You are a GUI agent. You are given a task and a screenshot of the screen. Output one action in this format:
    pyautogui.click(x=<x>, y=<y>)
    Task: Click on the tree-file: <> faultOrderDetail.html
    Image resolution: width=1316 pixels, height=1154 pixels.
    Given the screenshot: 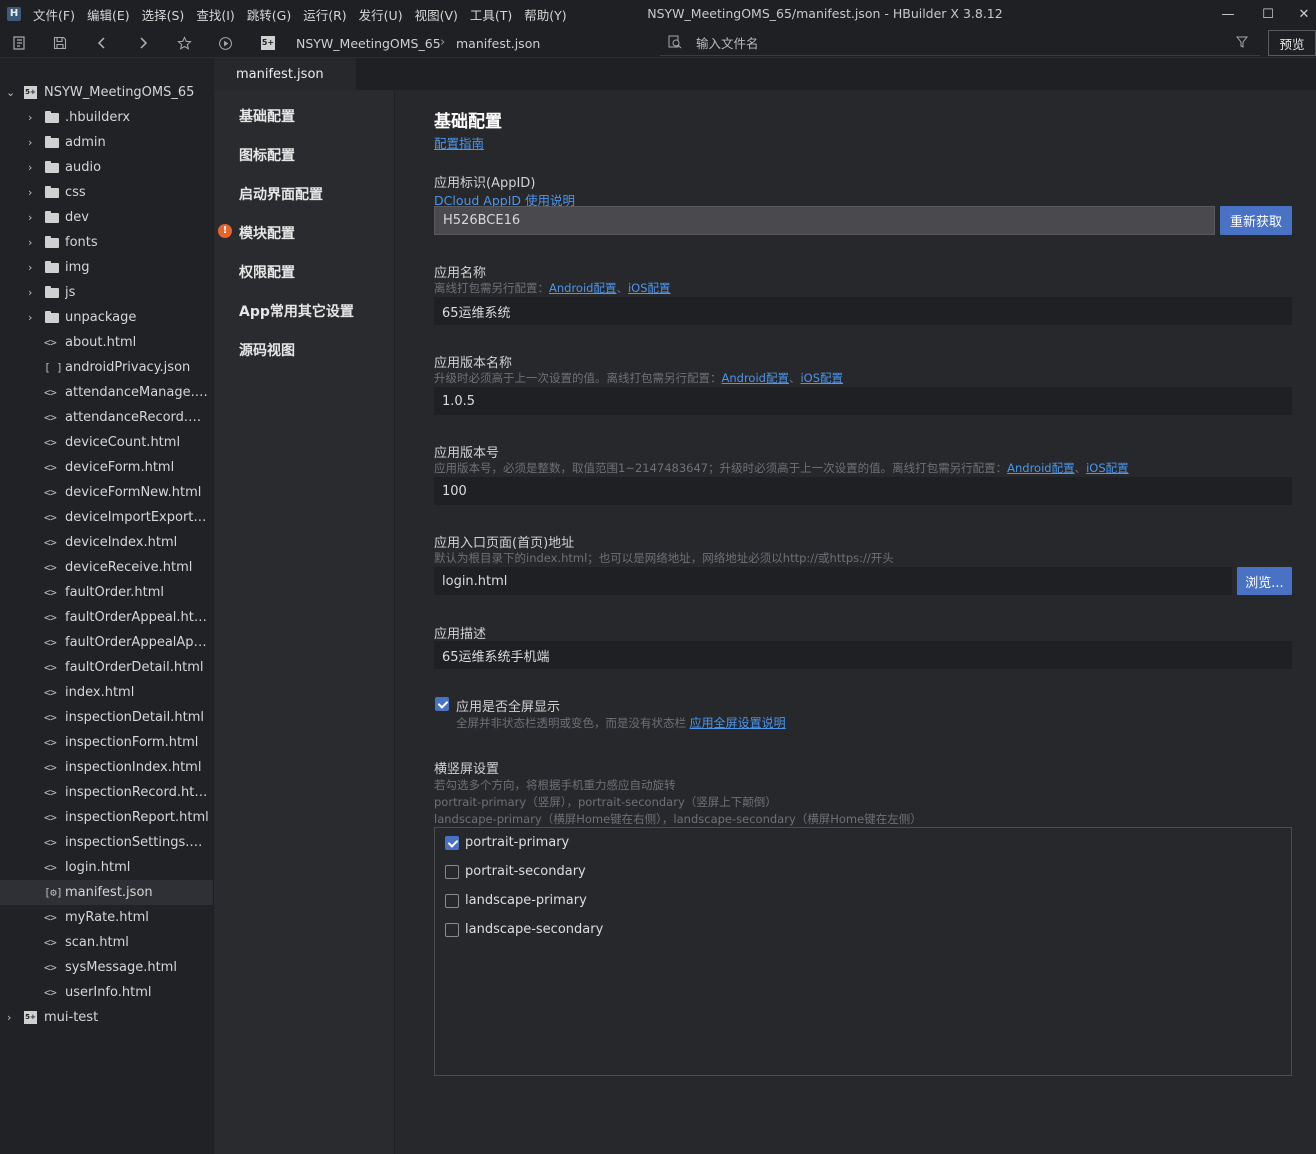 What is the action you would take?
    pyautogui.click(x=106, y=667)
    